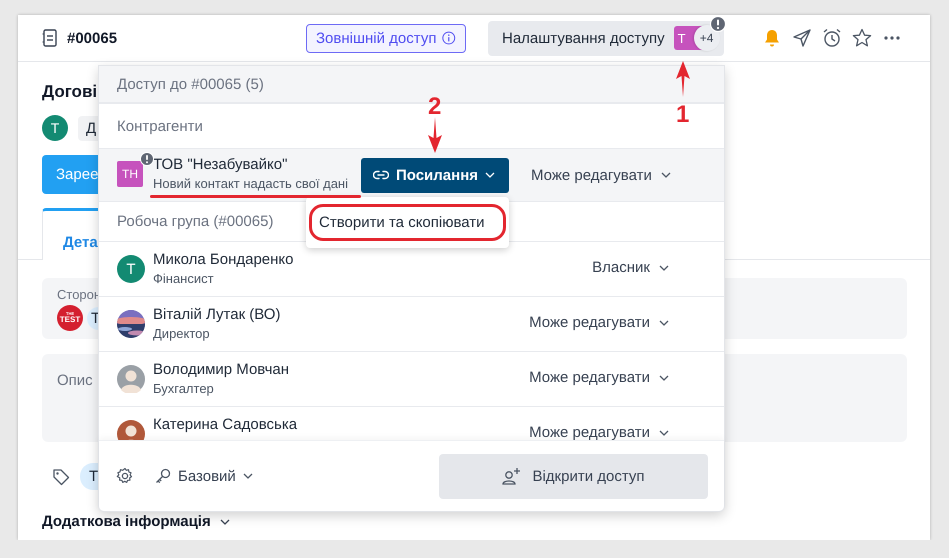 This screenshot has height=558, width=949. What do you see at coordinates (183, 278) in the screenshot?
I see `member-role: Фінансист` at bounding box center [183, 278].